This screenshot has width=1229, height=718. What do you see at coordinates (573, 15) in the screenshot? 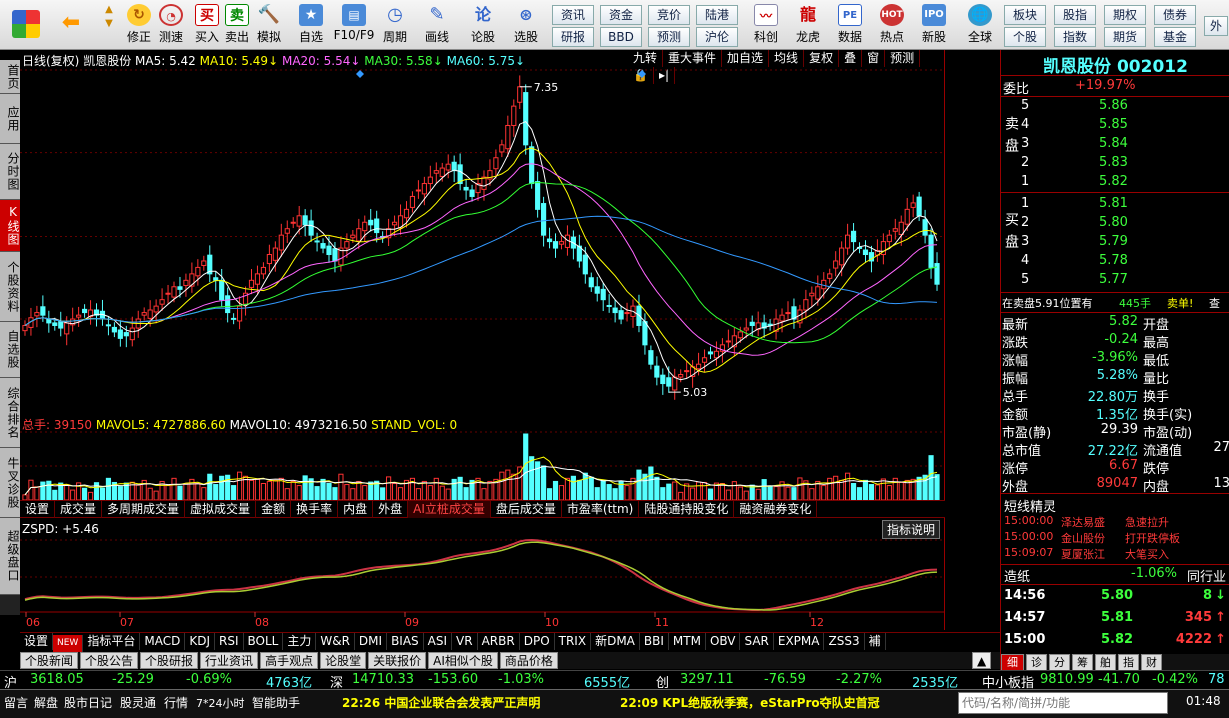
I see `news-button: 资讯` at bounding box center [573, 15].